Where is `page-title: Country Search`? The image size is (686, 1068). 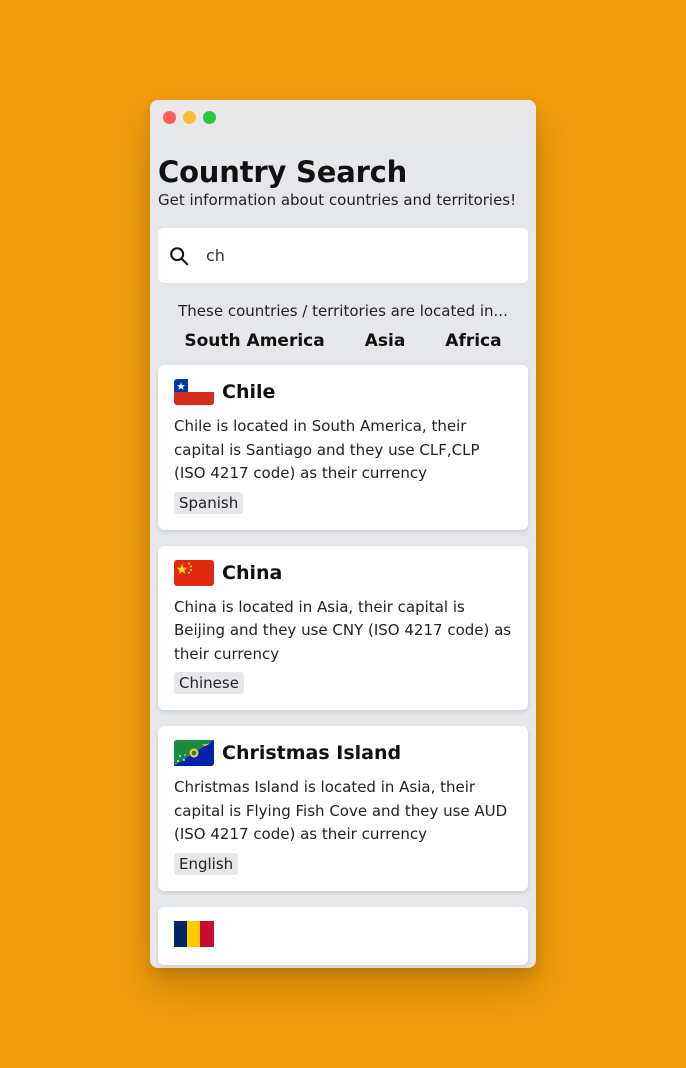
page-title: Country Search is located at coordinates (283, 172).